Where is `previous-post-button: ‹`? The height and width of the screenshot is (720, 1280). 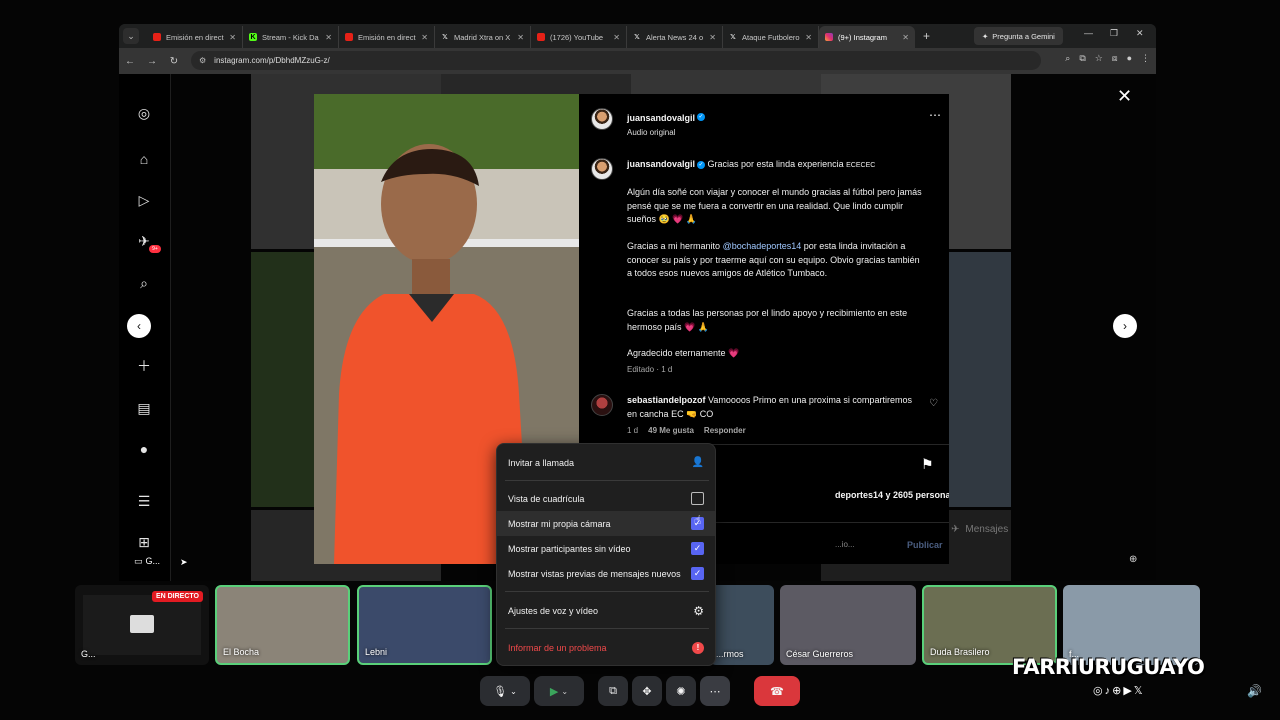
previous-post-button: ‹ is located at coordinates (139, 326).